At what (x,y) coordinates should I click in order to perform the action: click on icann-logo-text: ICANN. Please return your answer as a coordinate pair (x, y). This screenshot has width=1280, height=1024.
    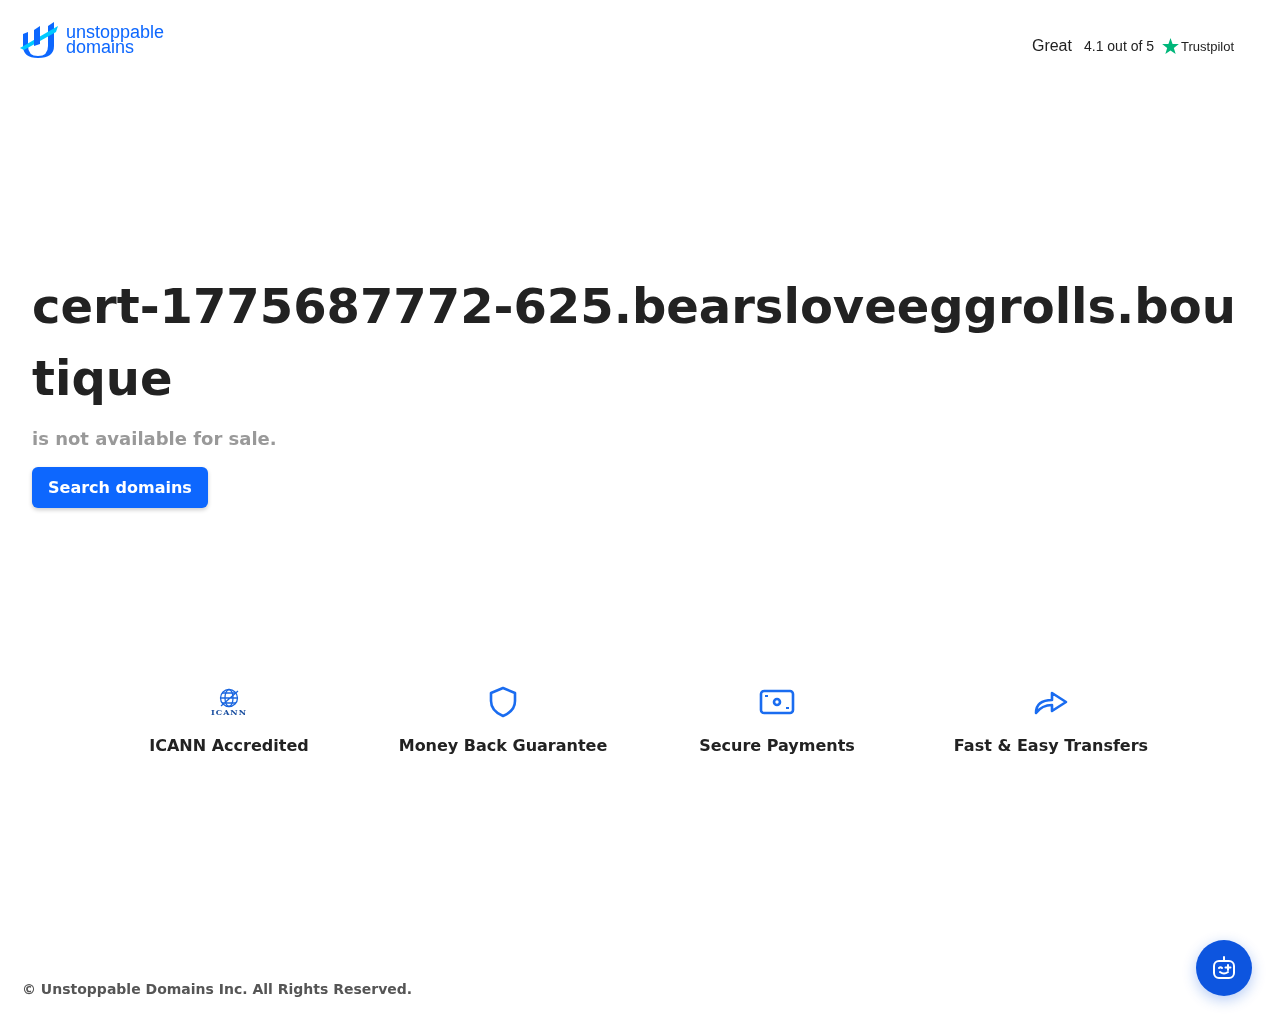
    Looking at the image, I should click on (229, 712).